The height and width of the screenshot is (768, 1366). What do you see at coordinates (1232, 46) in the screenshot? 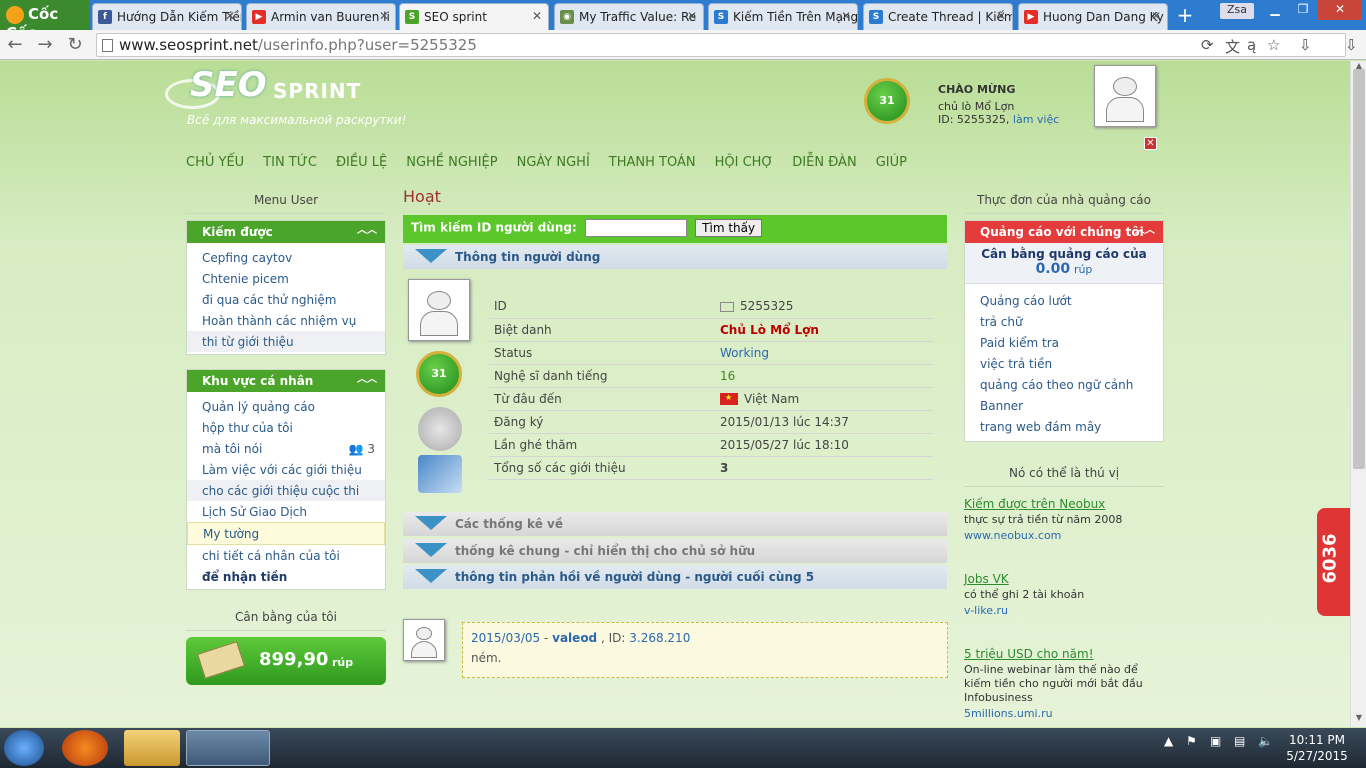
I see `translate-icon: 文` at bounding box center [1232, 46].